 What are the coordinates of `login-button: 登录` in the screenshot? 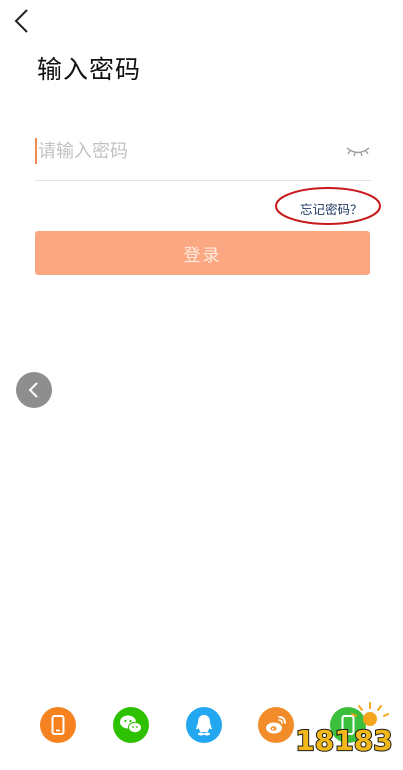 It's located at (202, 253).